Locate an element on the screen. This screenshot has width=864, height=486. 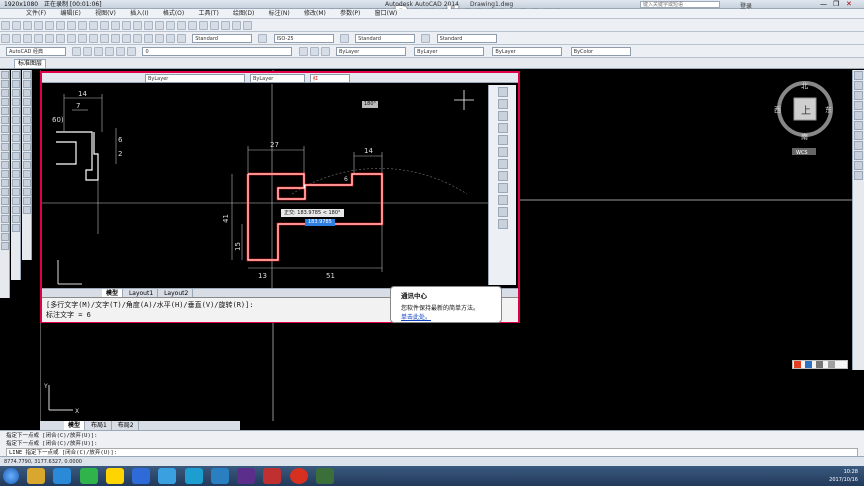
spline-icon is located at coordinates (5, 147).